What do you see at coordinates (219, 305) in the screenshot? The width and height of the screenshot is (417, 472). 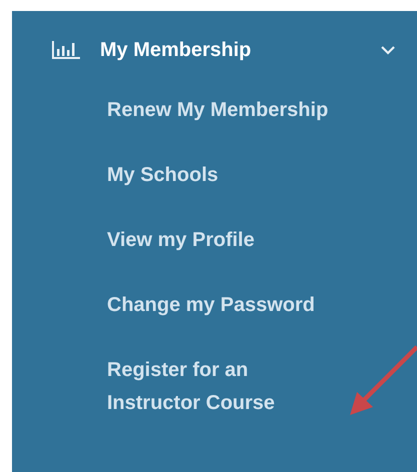 I see `menu-link: Change my Password` at bounding box center [219, 305].